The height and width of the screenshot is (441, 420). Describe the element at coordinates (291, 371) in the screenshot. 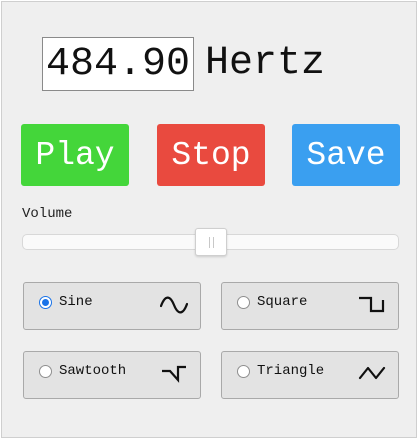

I see `waveform-label: Triangle` at that location.